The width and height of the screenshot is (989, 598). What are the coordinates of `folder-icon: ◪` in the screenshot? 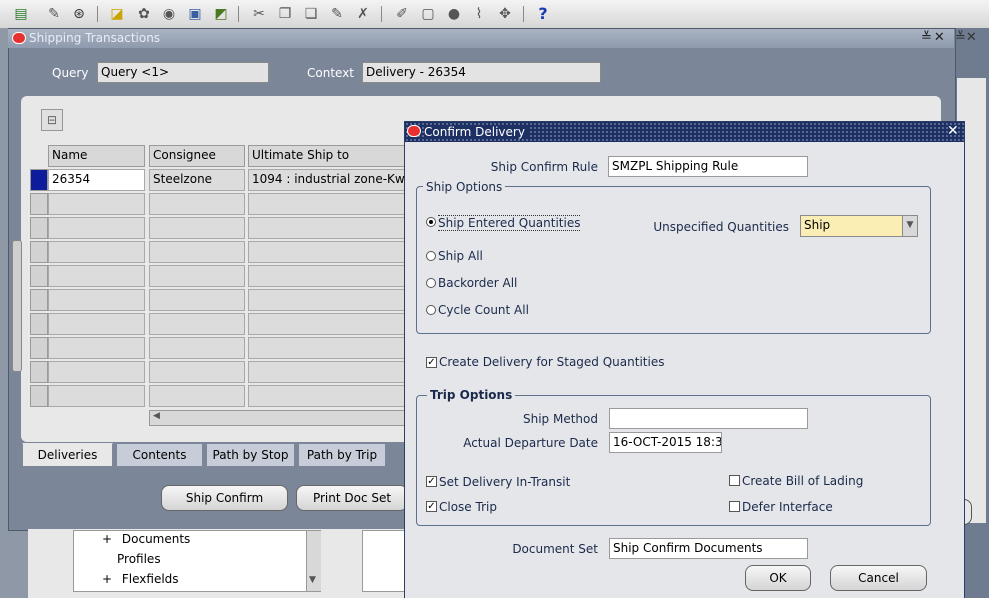 It's located at (117, 14).